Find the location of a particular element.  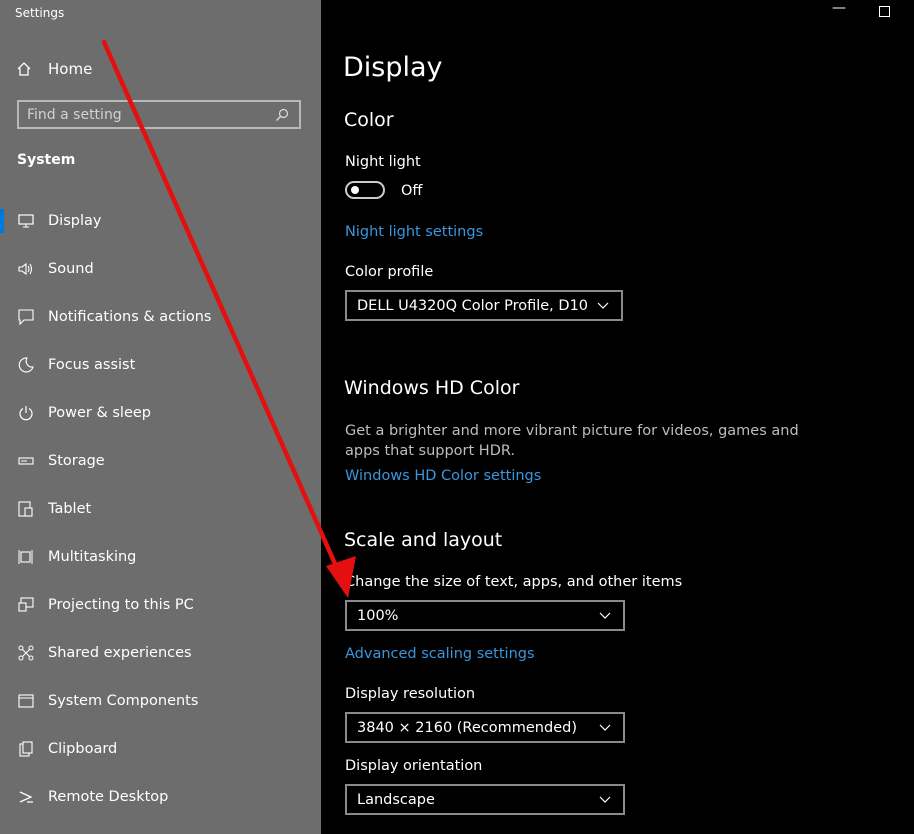

hd-color-settings-link: Windows HD Color settings is located at coordinates (443, 476).